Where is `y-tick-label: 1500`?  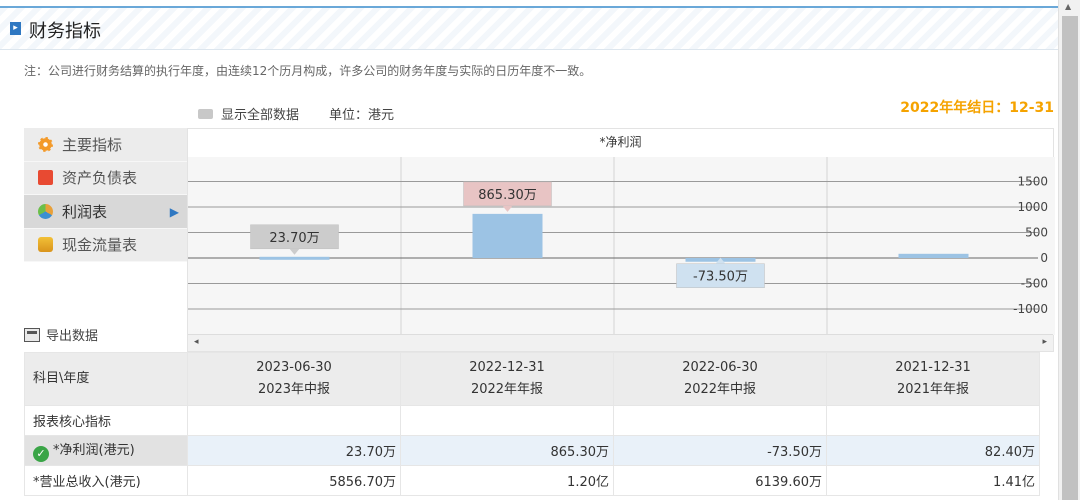
y-tick-label: 1500 is located at coordinates (1032, 182).